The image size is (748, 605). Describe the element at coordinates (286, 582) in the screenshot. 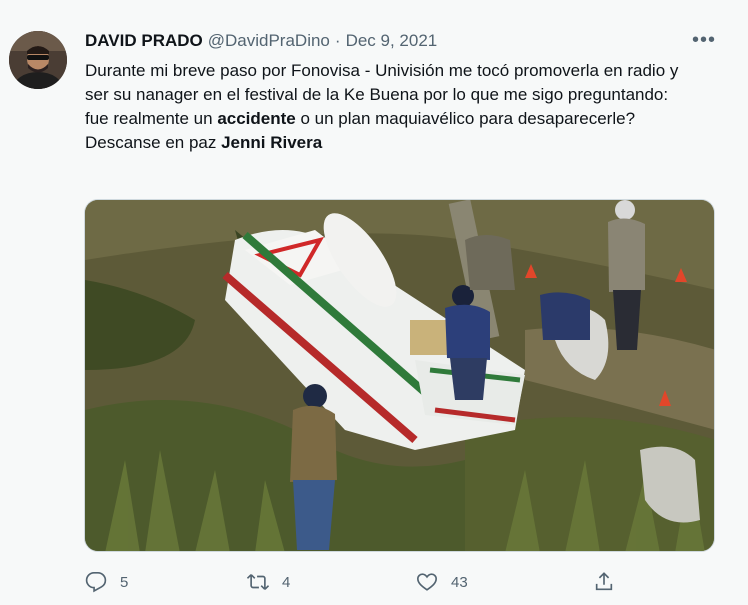

I see `retweet-count: 4` at that location.